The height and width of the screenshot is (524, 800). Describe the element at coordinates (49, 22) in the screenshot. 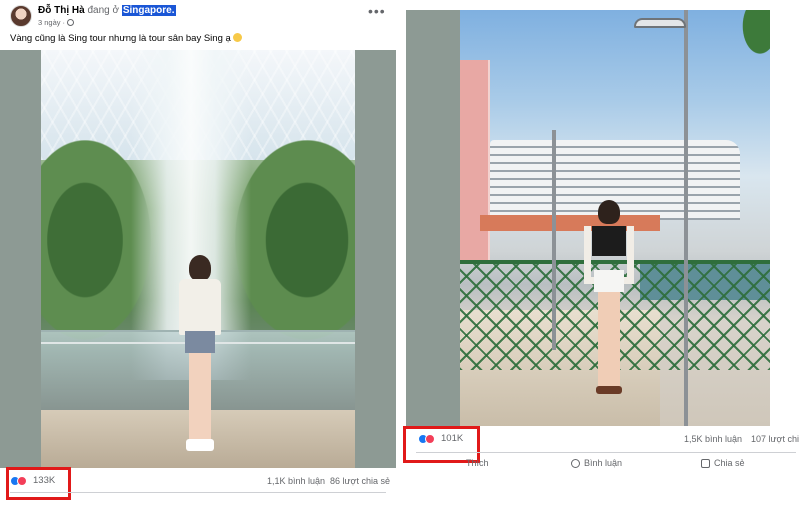

I see `post-time: 3 ngày` at that location.